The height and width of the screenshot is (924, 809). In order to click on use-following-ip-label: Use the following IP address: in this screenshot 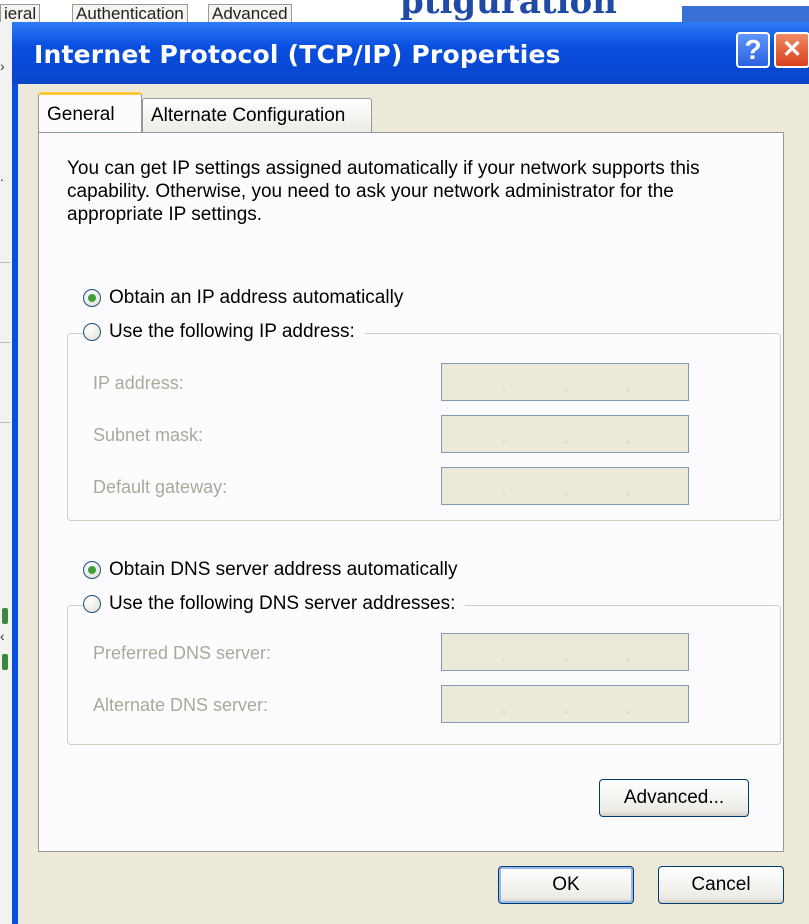, I will do `click(232, 331)`.